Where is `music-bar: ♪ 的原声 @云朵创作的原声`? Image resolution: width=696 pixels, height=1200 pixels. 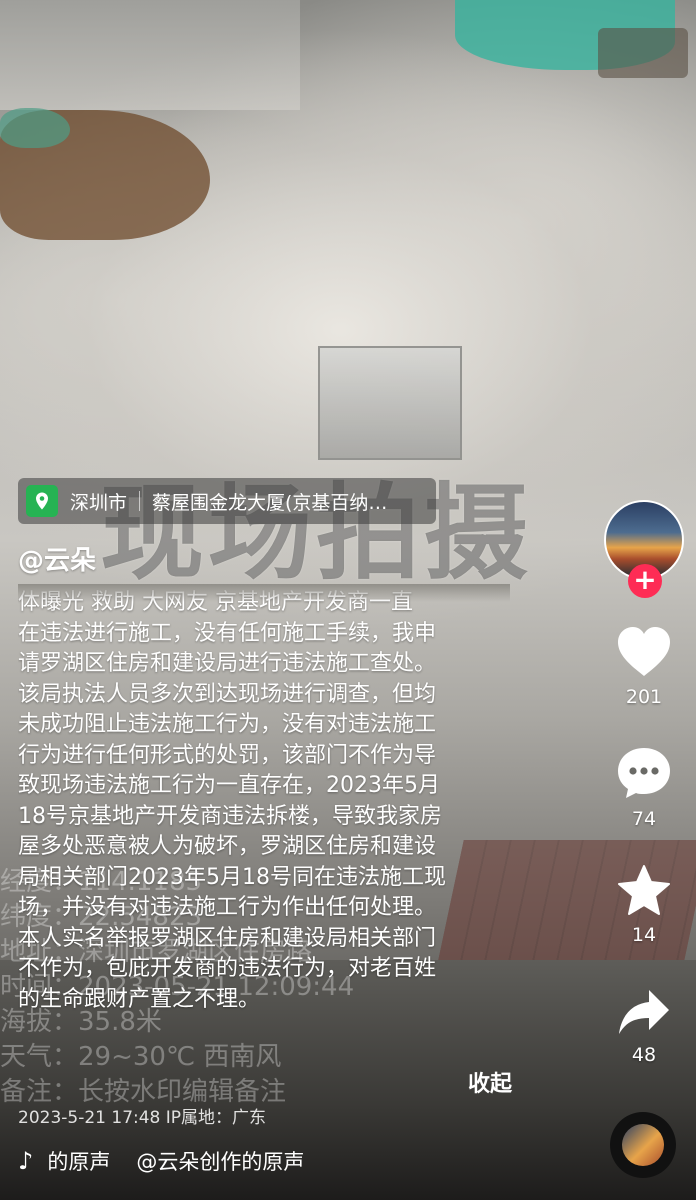 music-bar: ♪ 的原声 @云朵创作的原声 is located at coordinates (161, 1161).